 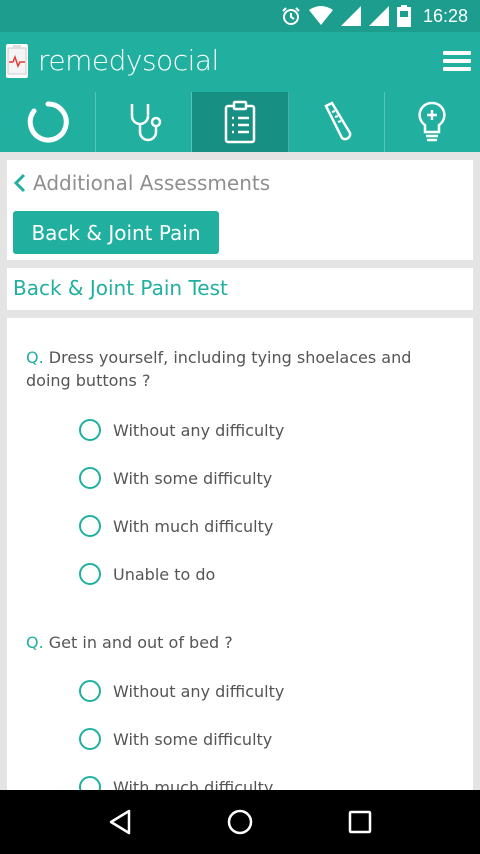 I want to click on lightbulb-icon, so click(x=432, y=121).